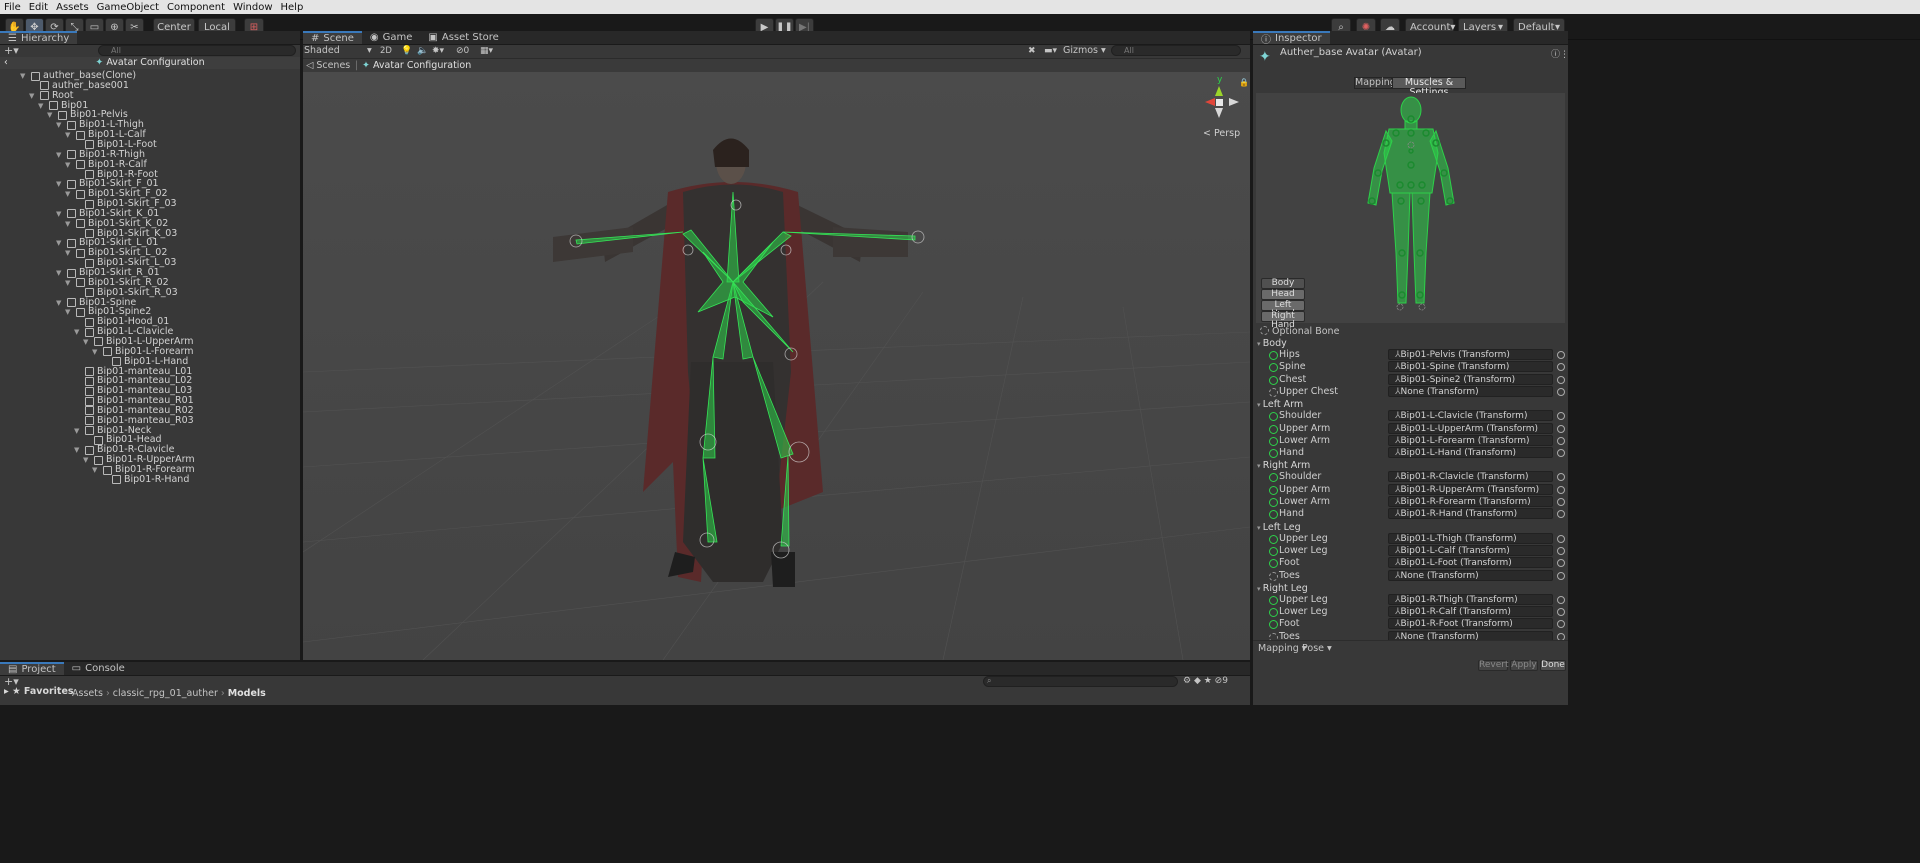 The width and height of the screenshot is (1920, 863). Describe the element at coordinates (128, 7) in the screenshot. I see `menu-gameobject: GameObject` at that location.